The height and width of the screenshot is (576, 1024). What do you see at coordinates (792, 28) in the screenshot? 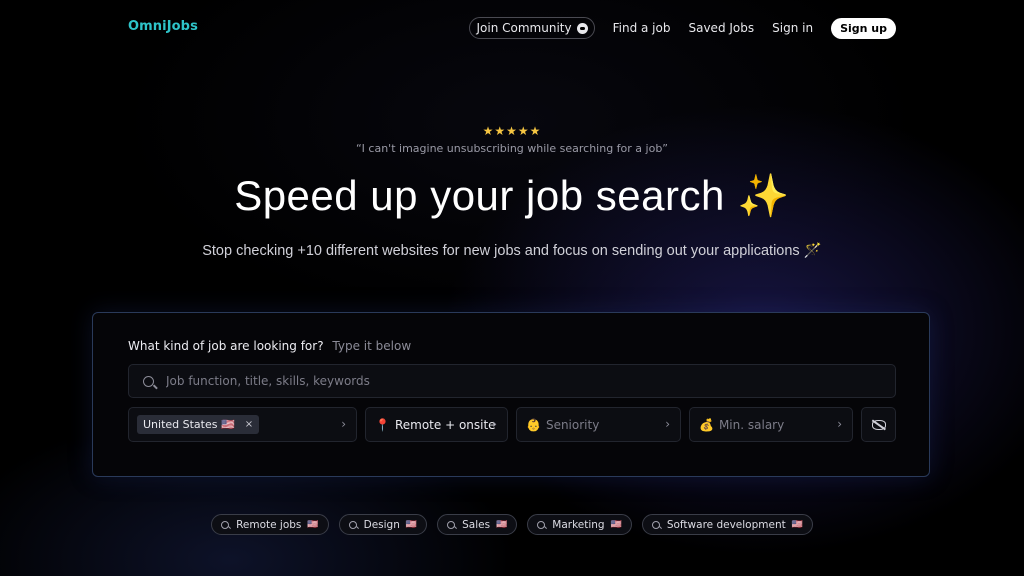
I see `sign-in-link: Sign in` at bounding box center [792, 28].